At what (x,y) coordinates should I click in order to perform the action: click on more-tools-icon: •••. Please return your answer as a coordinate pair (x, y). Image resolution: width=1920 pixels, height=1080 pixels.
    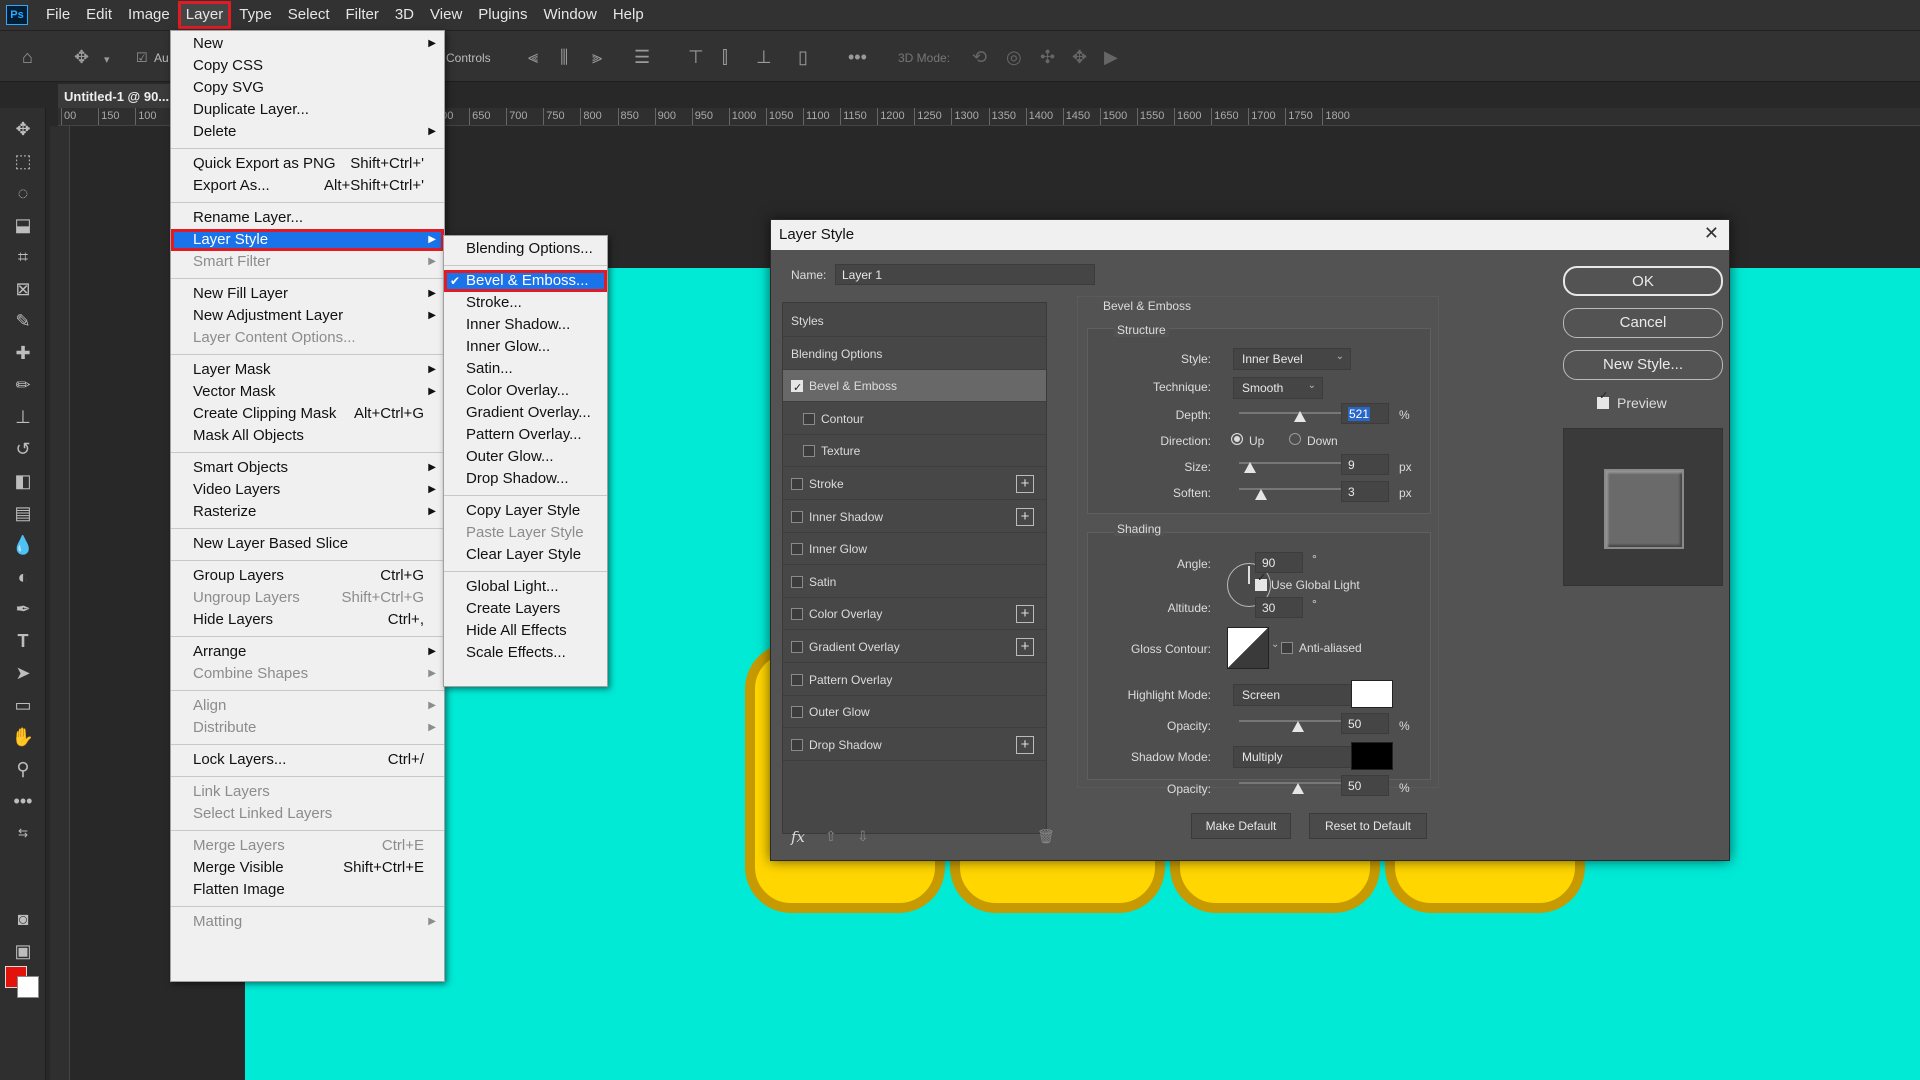
    Looking at the image, I should click on (23, 801).